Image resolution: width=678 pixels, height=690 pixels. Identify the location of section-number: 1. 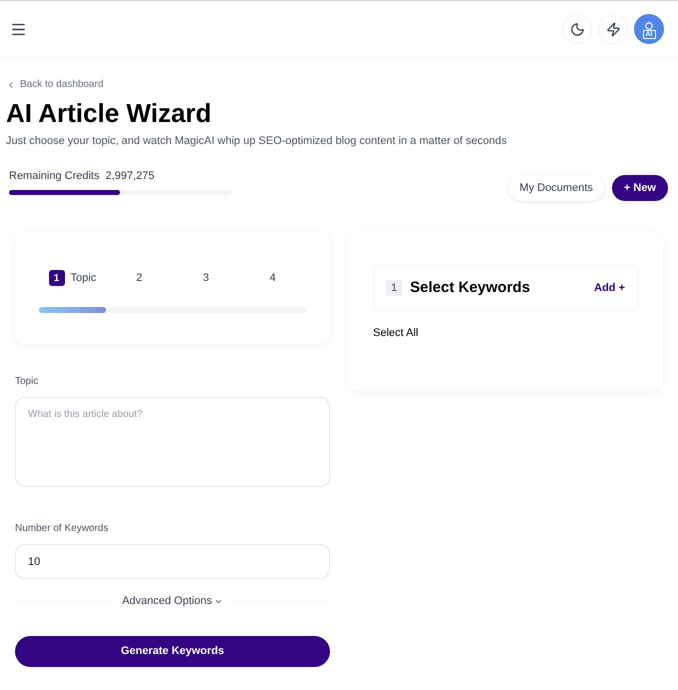
(394, 288).